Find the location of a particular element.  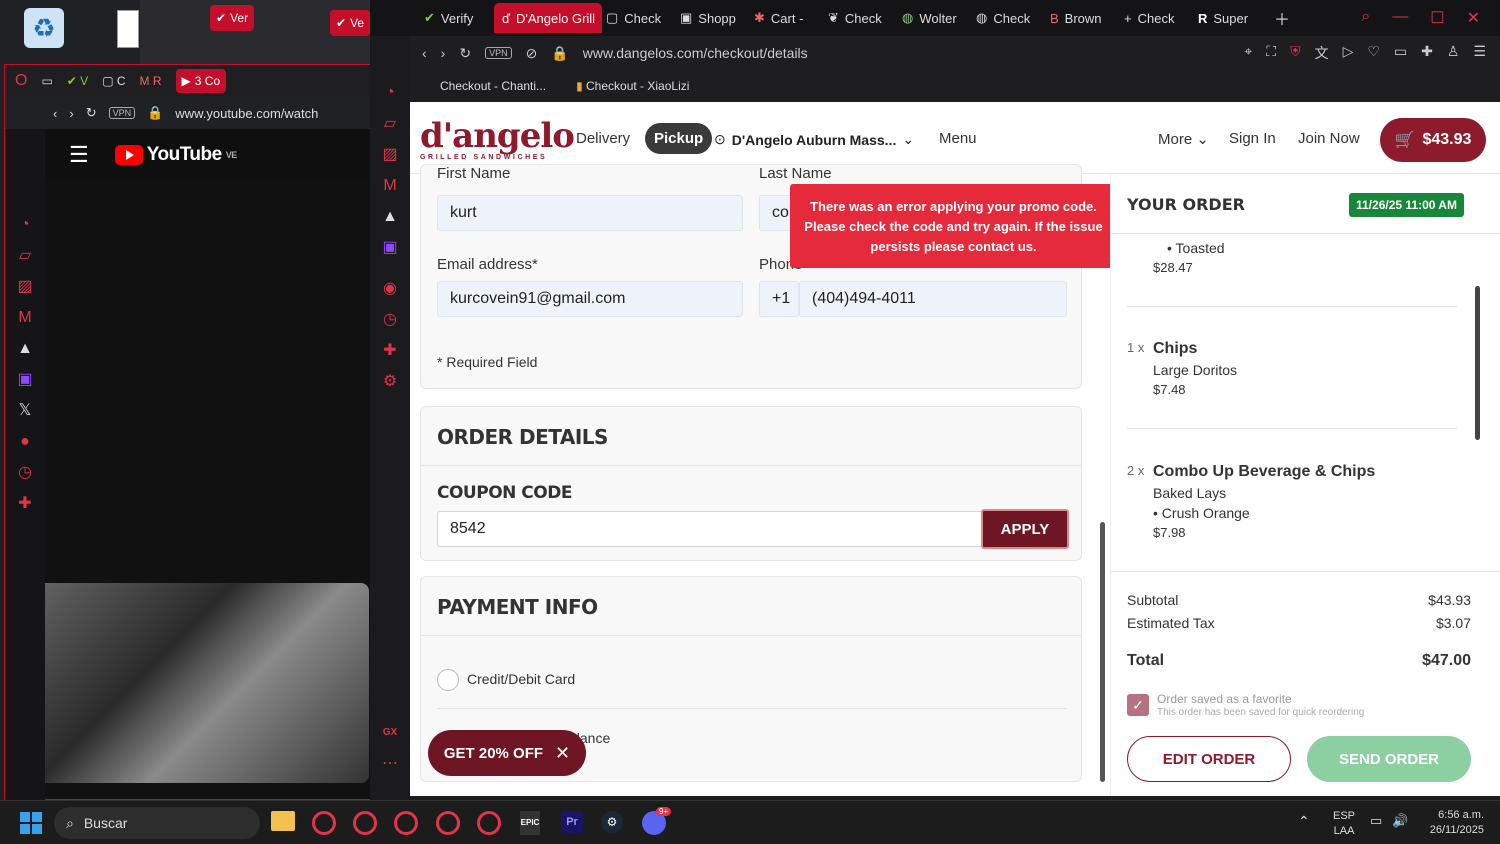

nav-delivery: Delivery is located at coordinates (603, 138).